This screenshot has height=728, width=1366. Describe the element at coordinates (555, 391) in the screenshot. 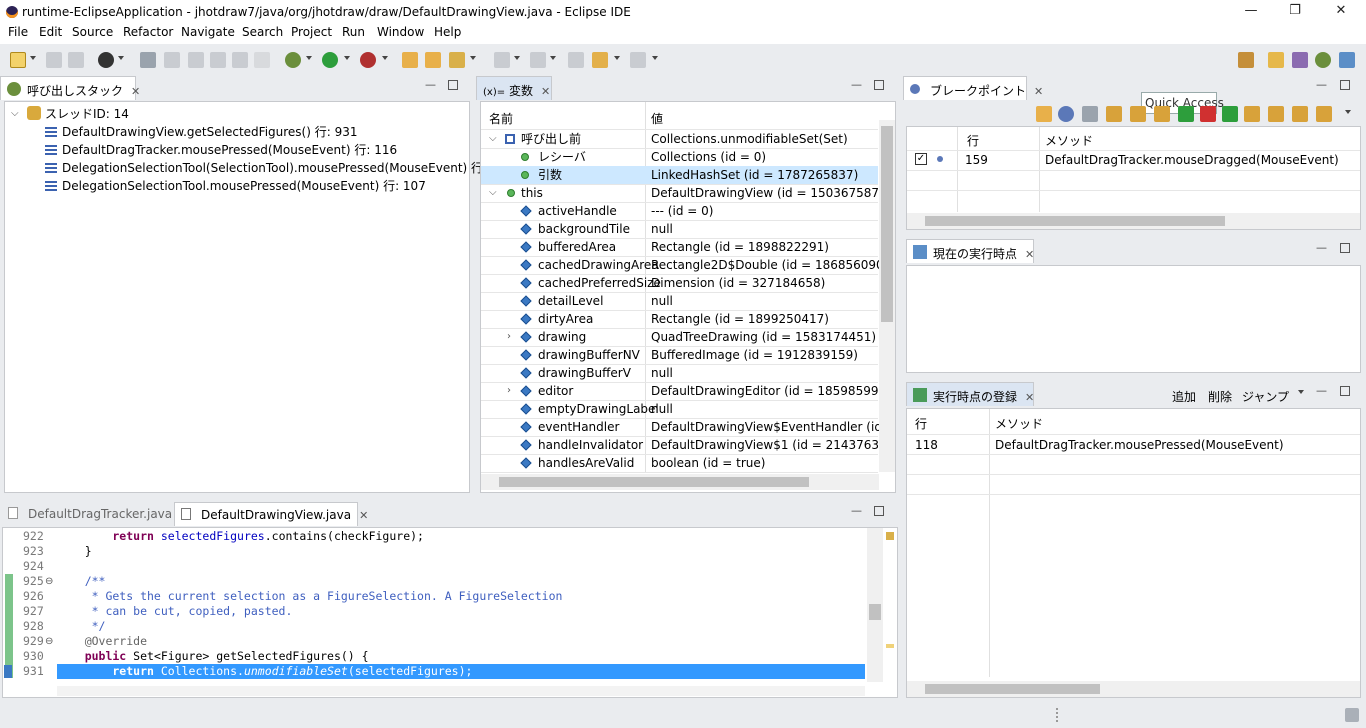

I see `variable-name: editor` at that location.